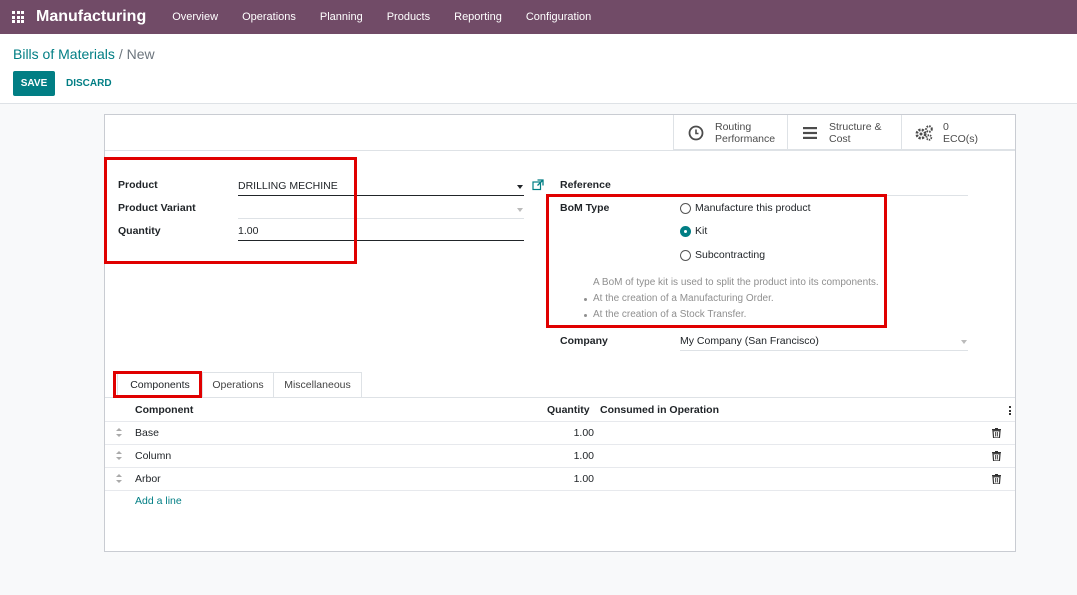 Image resolution: width=1077 pixels, height=595 pixels. Describe the element at coordinates (164, 410) in the screenshot. I see `column-header-component: Component` at that location.